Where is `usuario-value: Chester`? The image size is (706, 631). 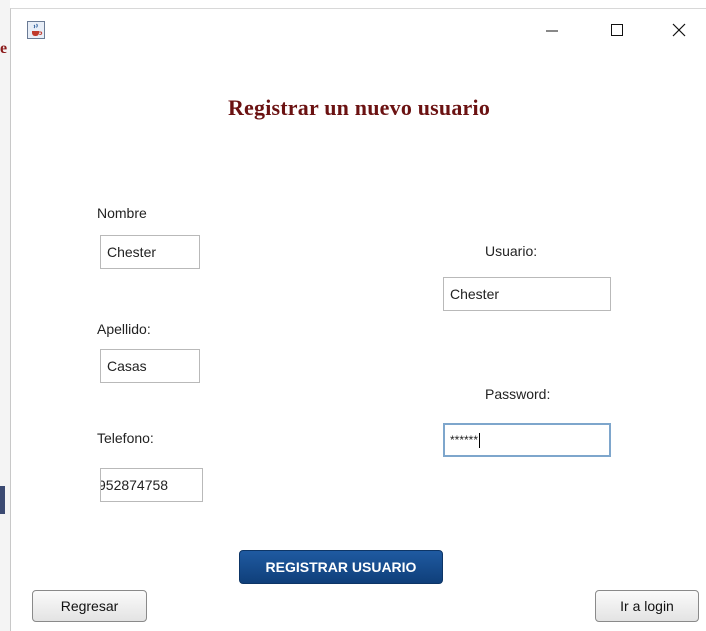
usuario-value: Chester is located at coordinates (475, 294).